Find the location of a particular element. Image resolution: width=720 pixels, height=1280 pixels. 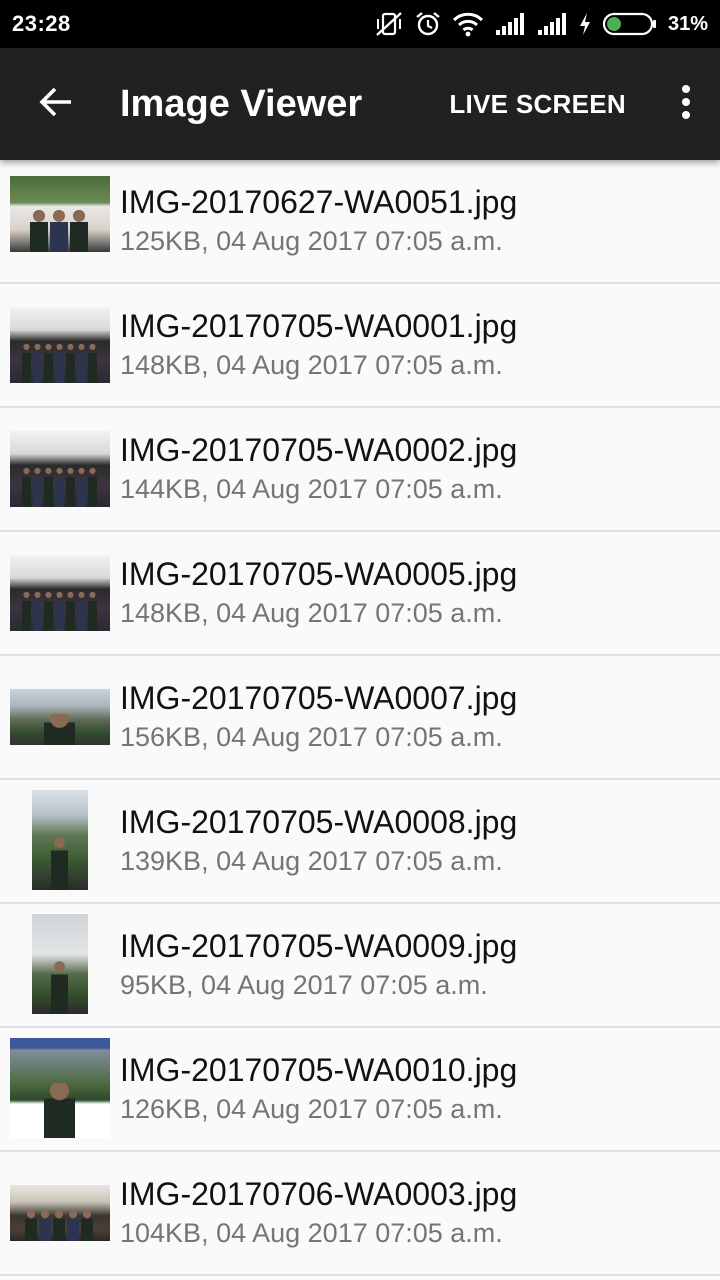

file-name: IMG-20170705-WA0008.jpg is located at coordinates (319, 822).